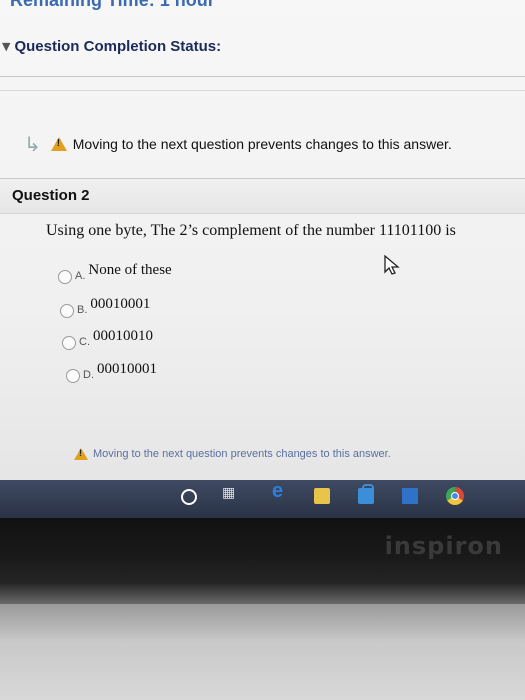 This screenshot has height=700, width=525. Describe the element at coordinates (88, 375) in the screenshot. I see `option-letter: D.` at that location.